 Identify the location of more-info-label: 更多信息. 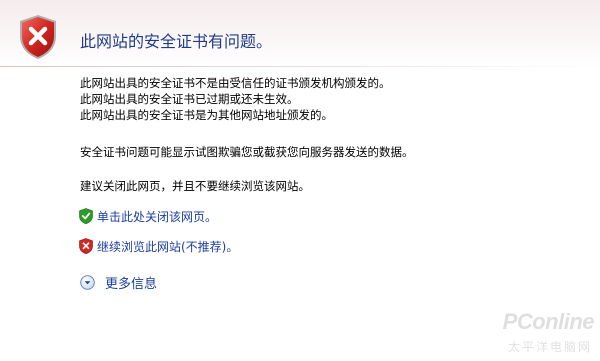
(131, 284).